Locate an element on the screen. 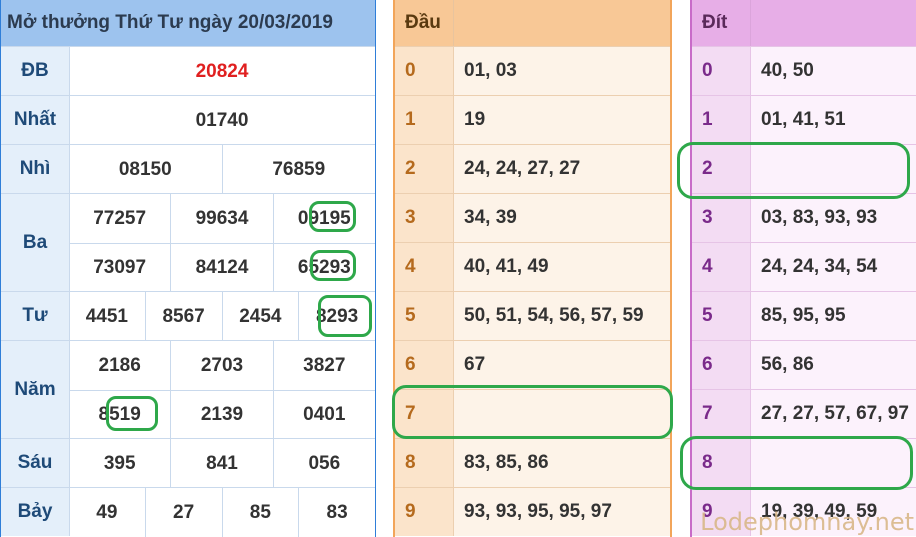  dau-digit: 5 is located at coordinates (424, 316).